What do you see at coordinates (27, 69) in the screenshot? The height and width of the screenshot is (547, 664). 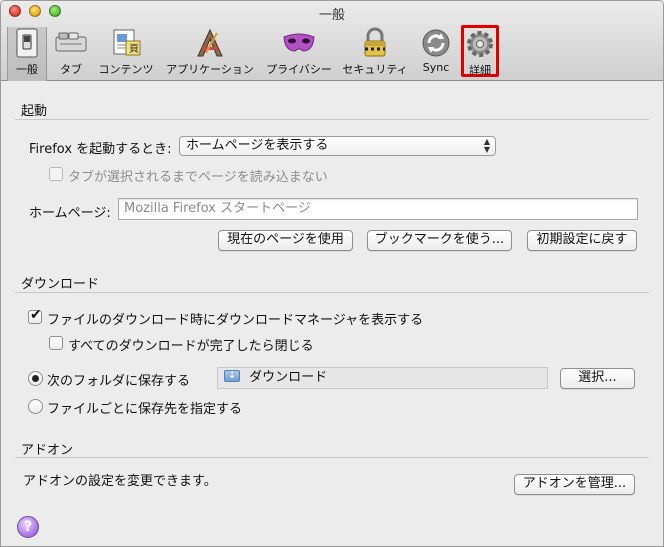 I see `tab-general-label: 一般` at bounding box center [27, 69].